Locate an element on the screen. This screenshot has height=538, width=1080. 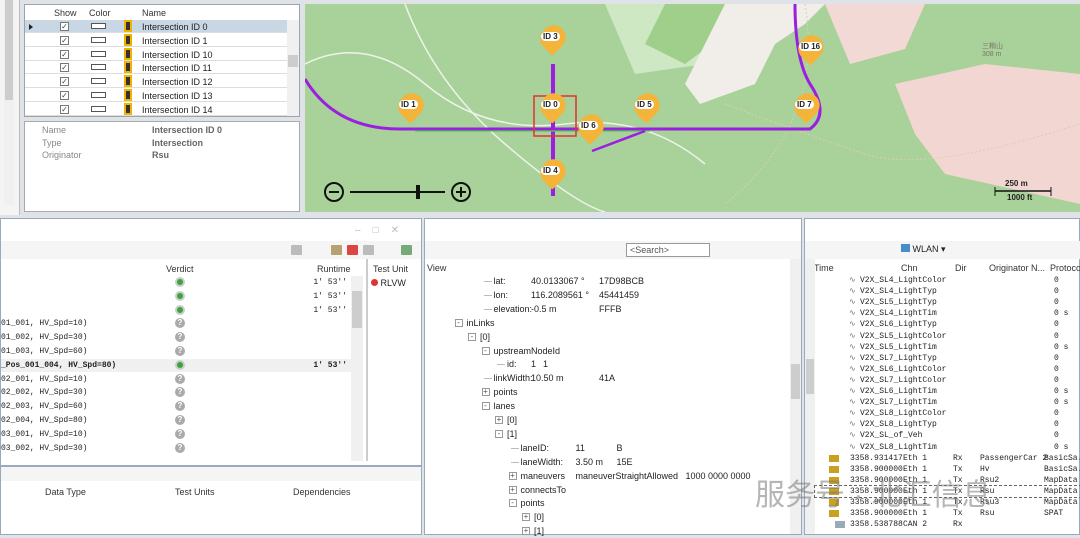
signal-row: ∿ V2X_SL6_LightColor 0 is located at coordinates (947, 369).